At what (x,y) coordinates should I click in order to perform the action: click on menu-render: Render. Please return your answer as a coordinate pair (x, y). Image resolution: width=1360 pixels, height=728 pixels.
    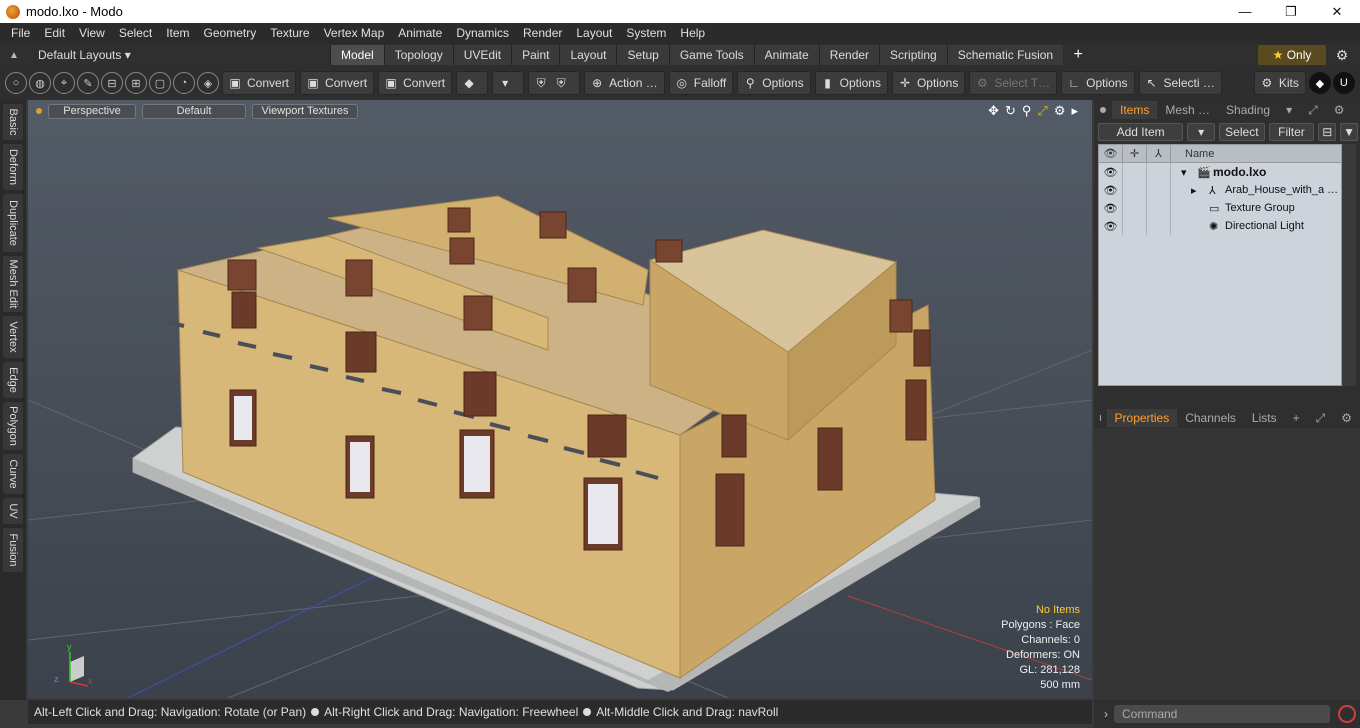
    Looking at the image, I should click on (542, 33).